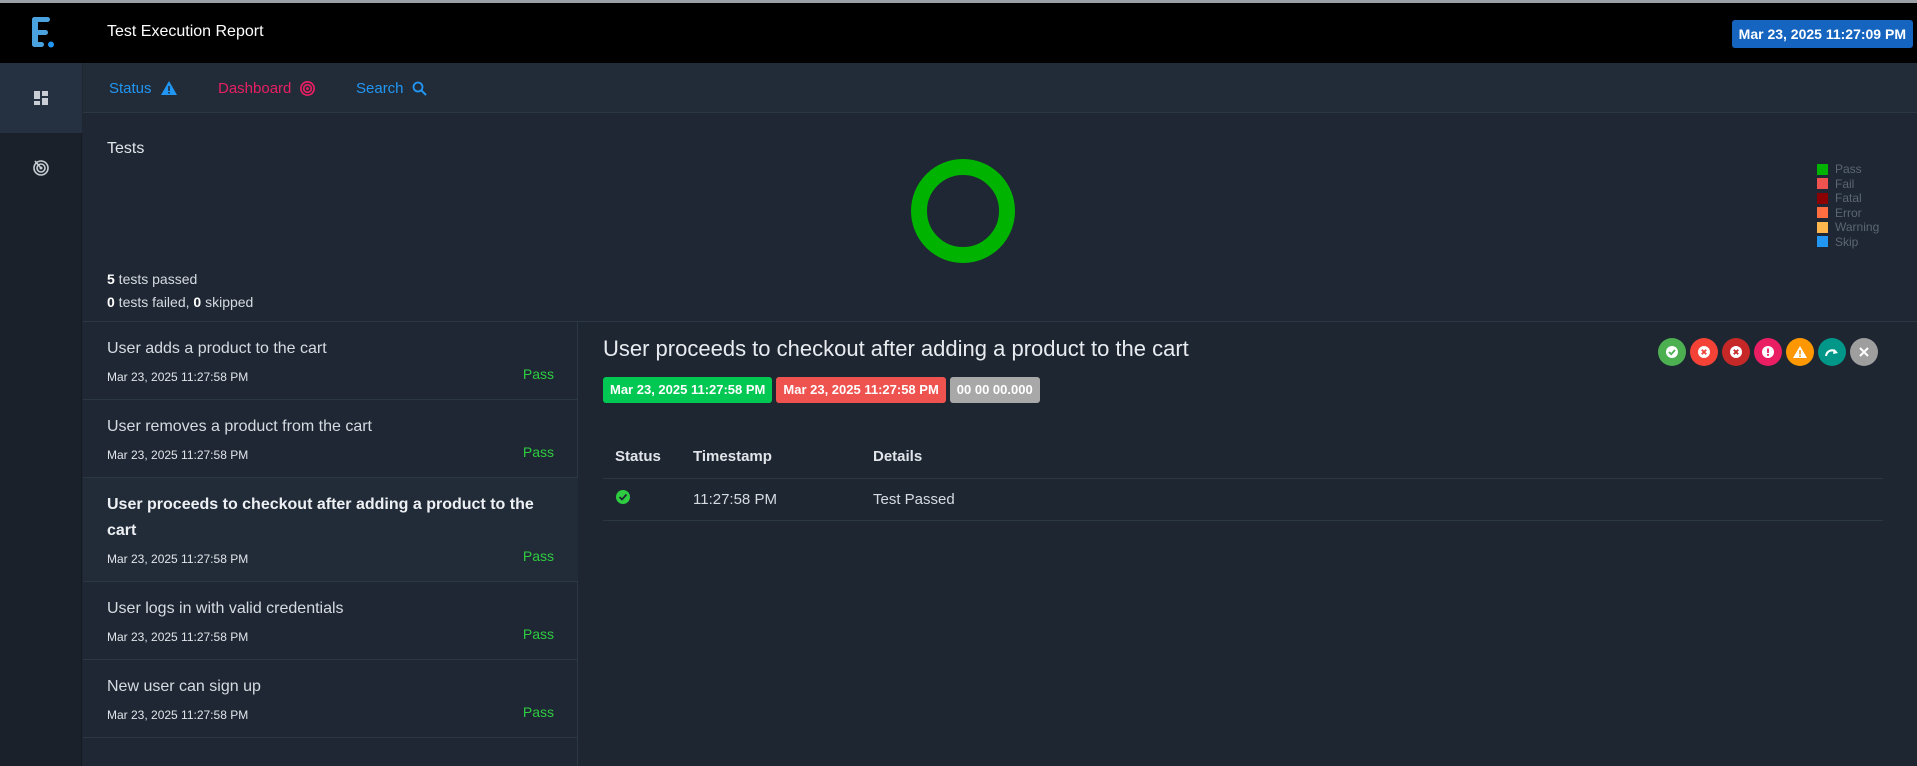  I want to click on fail-filter-icon, so click(1704, 352).